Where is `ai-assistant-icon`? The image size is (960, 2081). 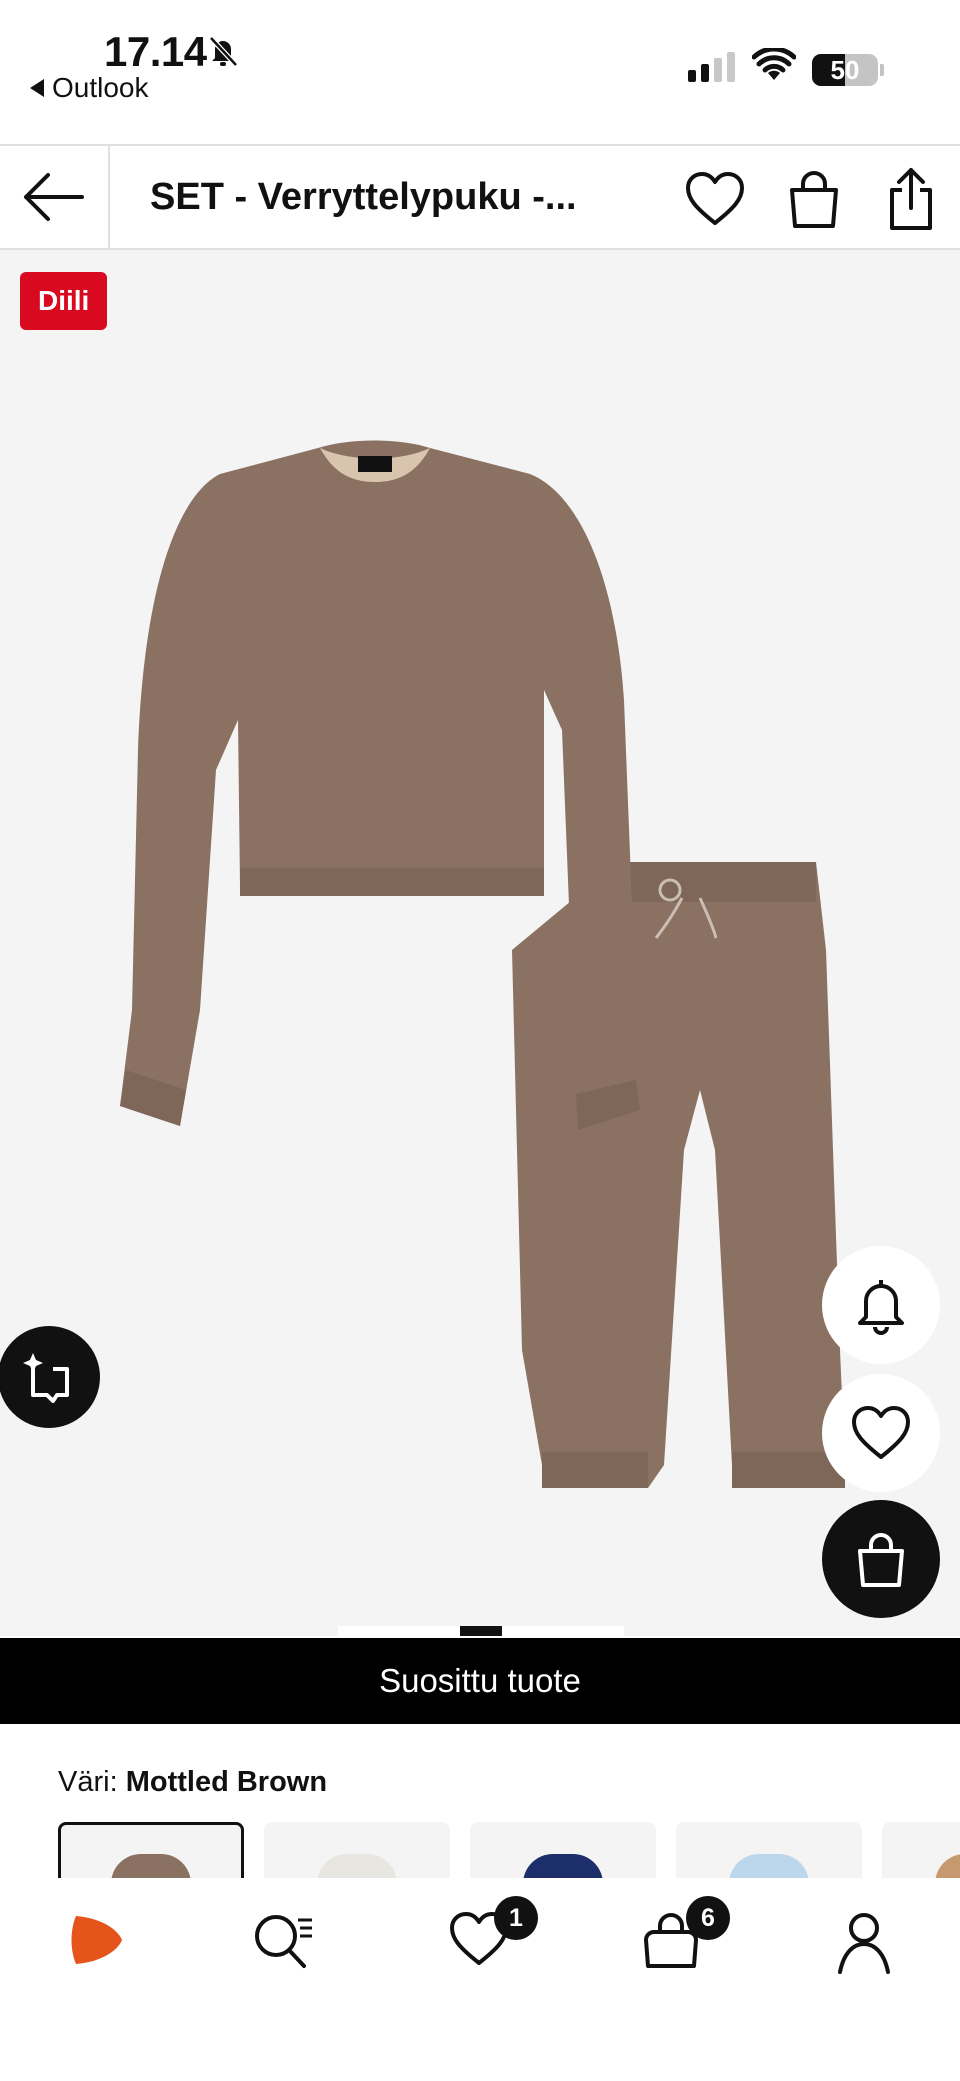 ai-assistant-icon is located at coordinates (46, 1378).